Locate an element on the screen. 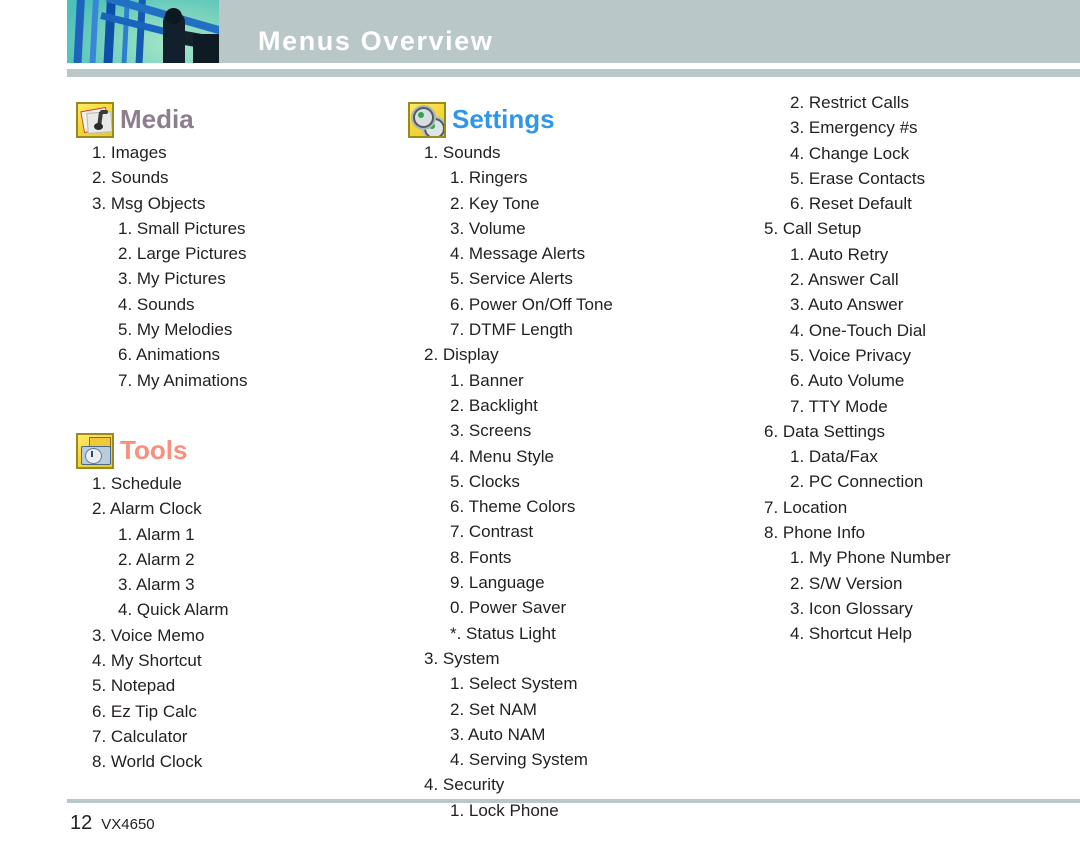 The image size is (1080, 863). menu-item: 3. Emergency #s is located at coordinates (854, 128).